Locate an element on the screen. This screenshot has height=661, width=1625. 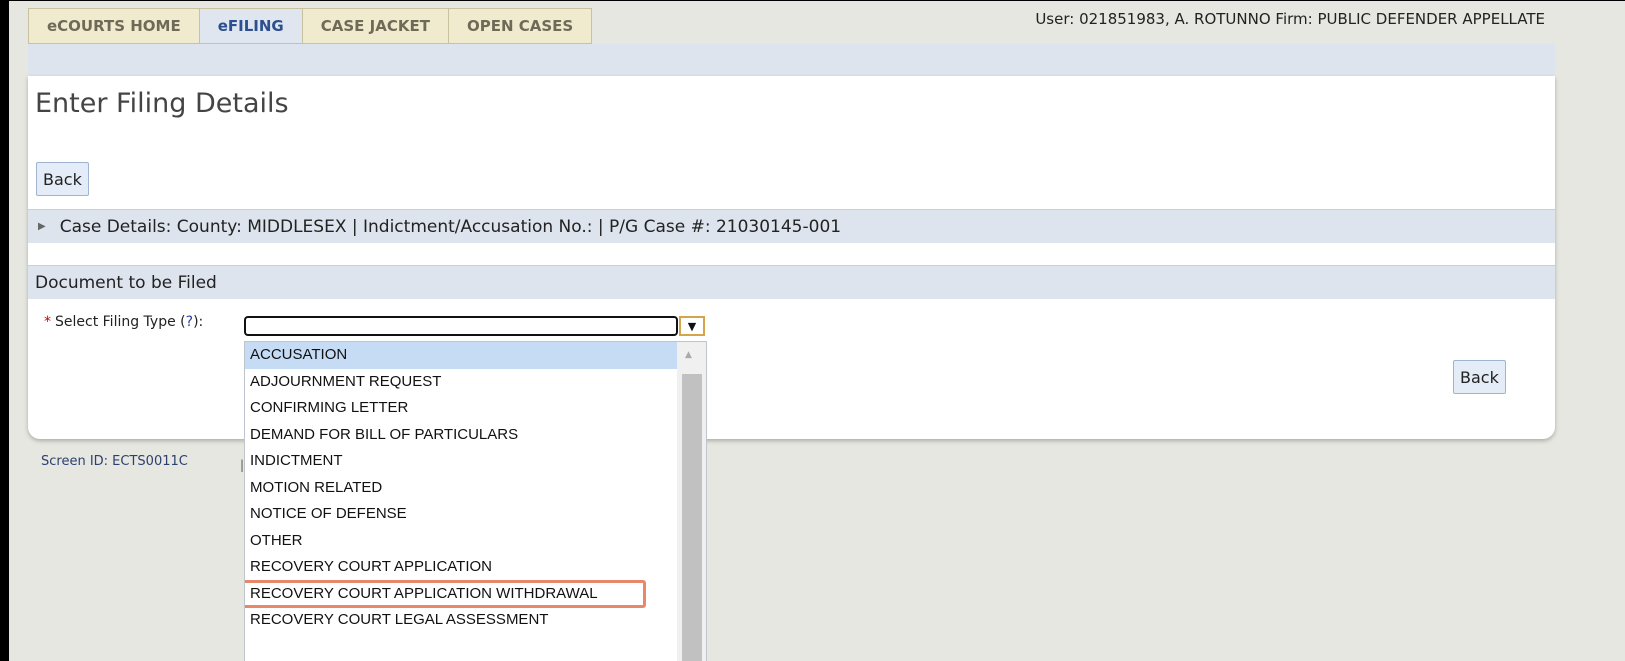
page-title: Enter Filing Details is located at coordinates (162, 103).